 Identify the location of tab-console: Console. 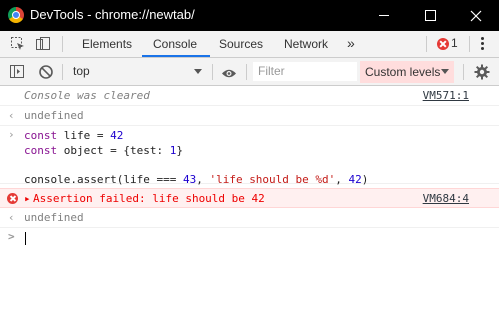
(175, 44).